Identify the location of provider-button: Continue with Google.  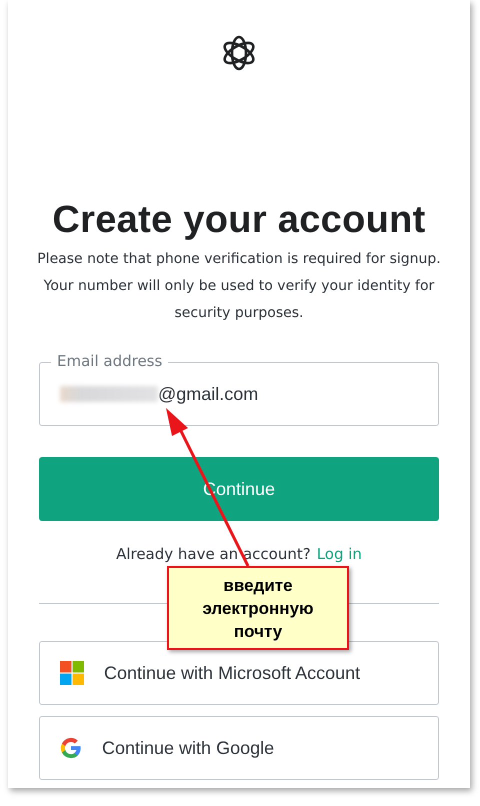
(239, 748).